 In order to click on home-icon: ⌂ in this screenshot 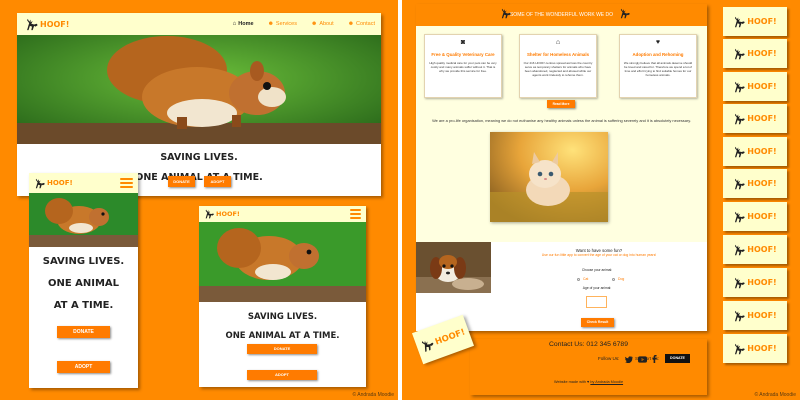, I will do `click(558, 42)`.